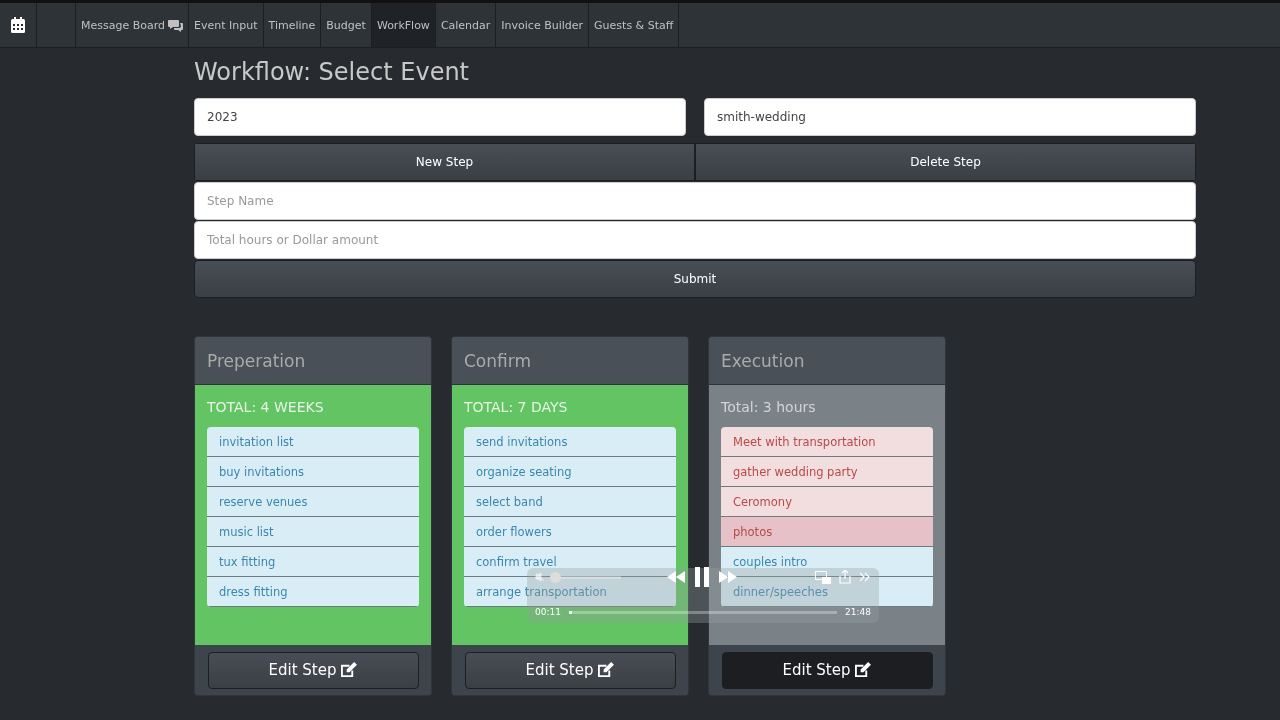 The image size is (1280, 720). Describe the element at coordinates (18, 25) in the screenshot. I see `calendar-icon` at that location.